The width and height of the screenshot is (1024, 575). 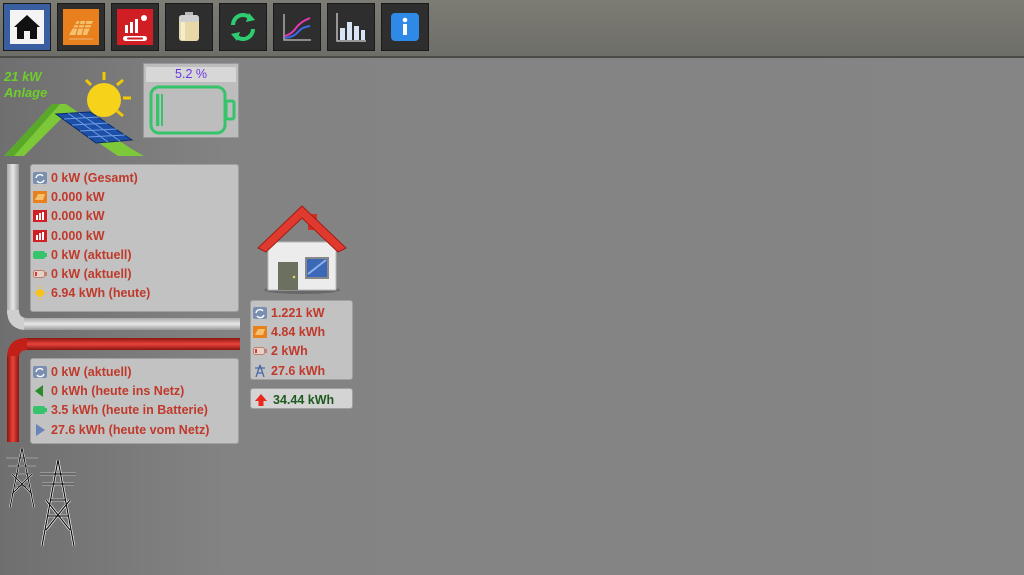 I want to click on house-row: 27.6 kWh, so click(x=302, y=370).